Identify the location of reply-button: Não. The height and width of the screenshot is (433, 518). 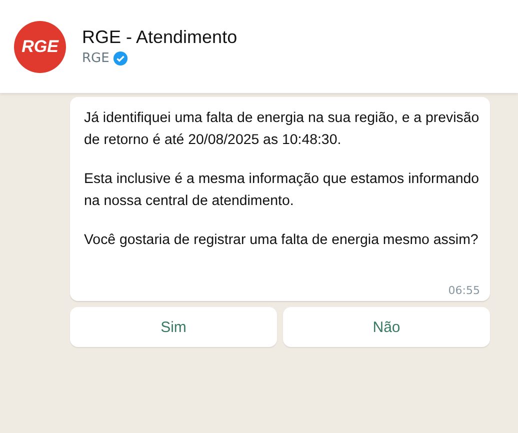
(386, 327).